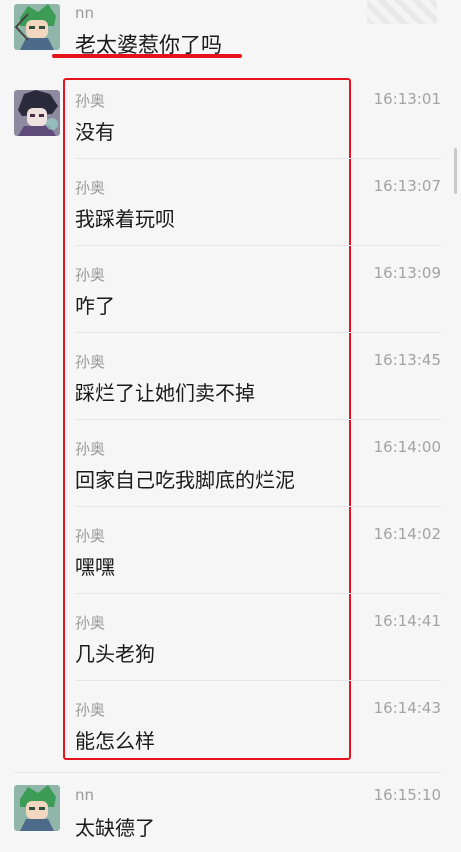 This screenshot has height=852, width=461. I want to click on message-time: 16:14:02, so click(407, 534).